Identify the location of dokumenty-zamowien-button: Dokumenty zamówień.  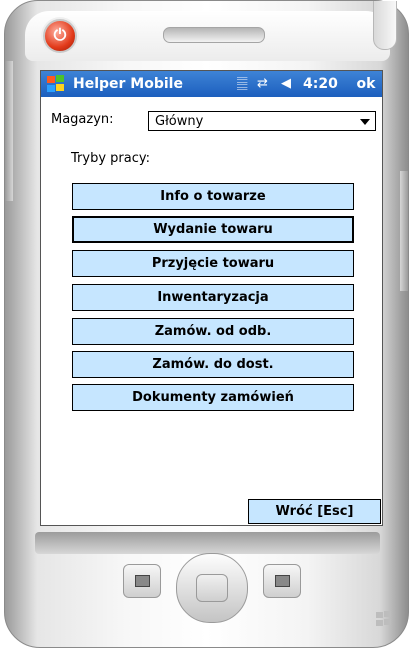
(213, 397).